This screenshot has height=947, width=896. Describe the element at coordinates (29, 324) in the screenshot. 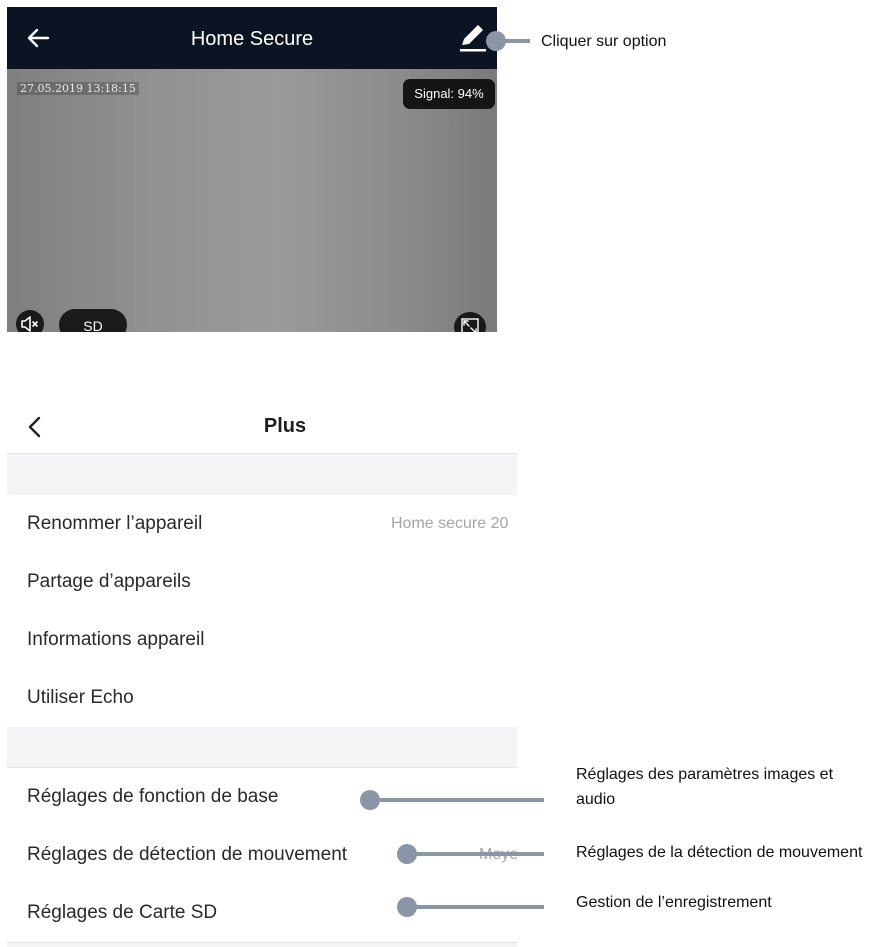

I see `speaker-muted-icon` at that location.